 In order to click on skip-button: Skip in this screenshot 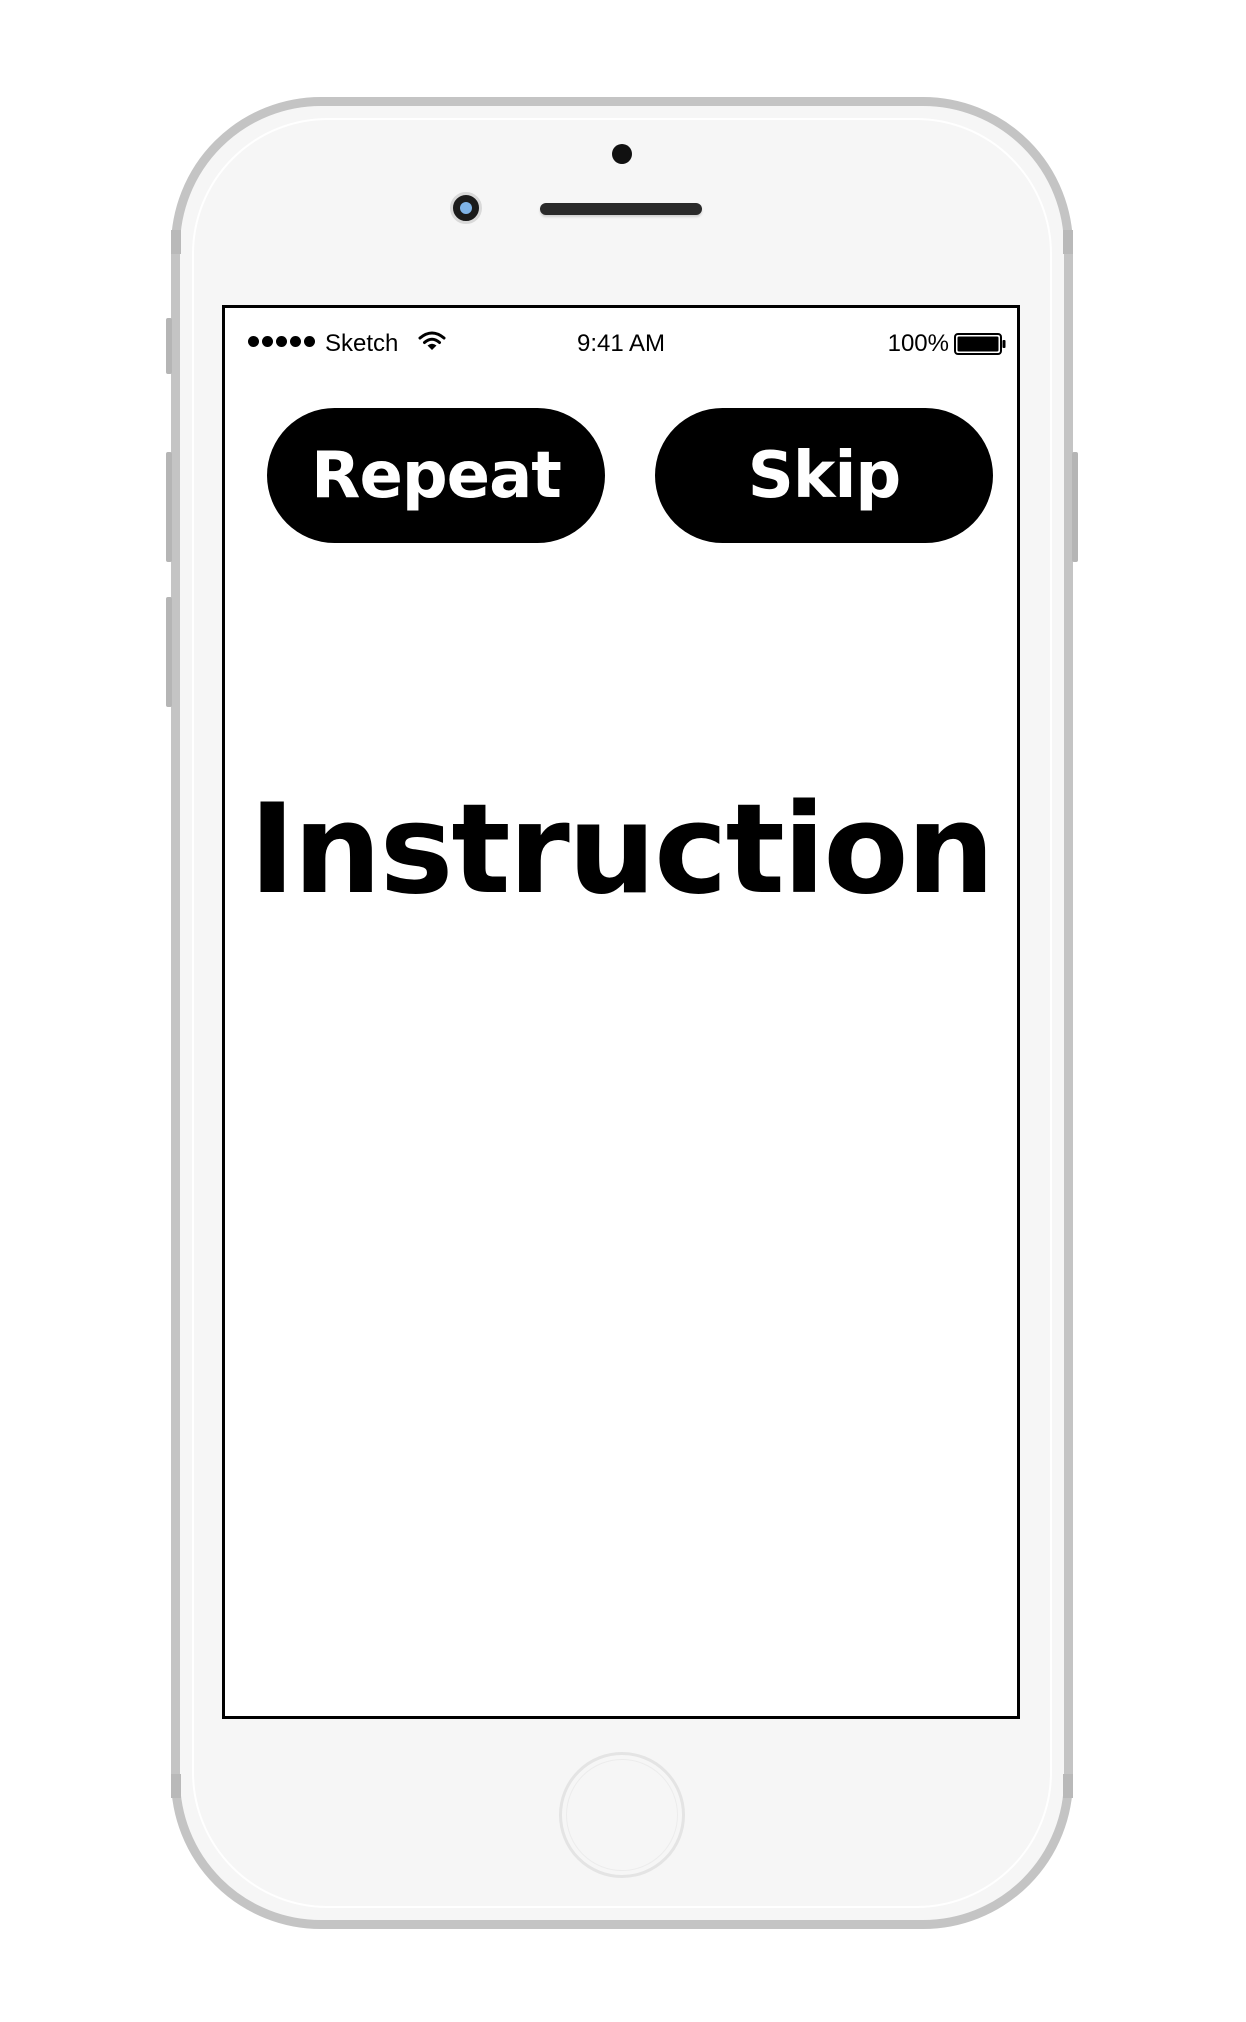, I will do `click(824, 475)`.